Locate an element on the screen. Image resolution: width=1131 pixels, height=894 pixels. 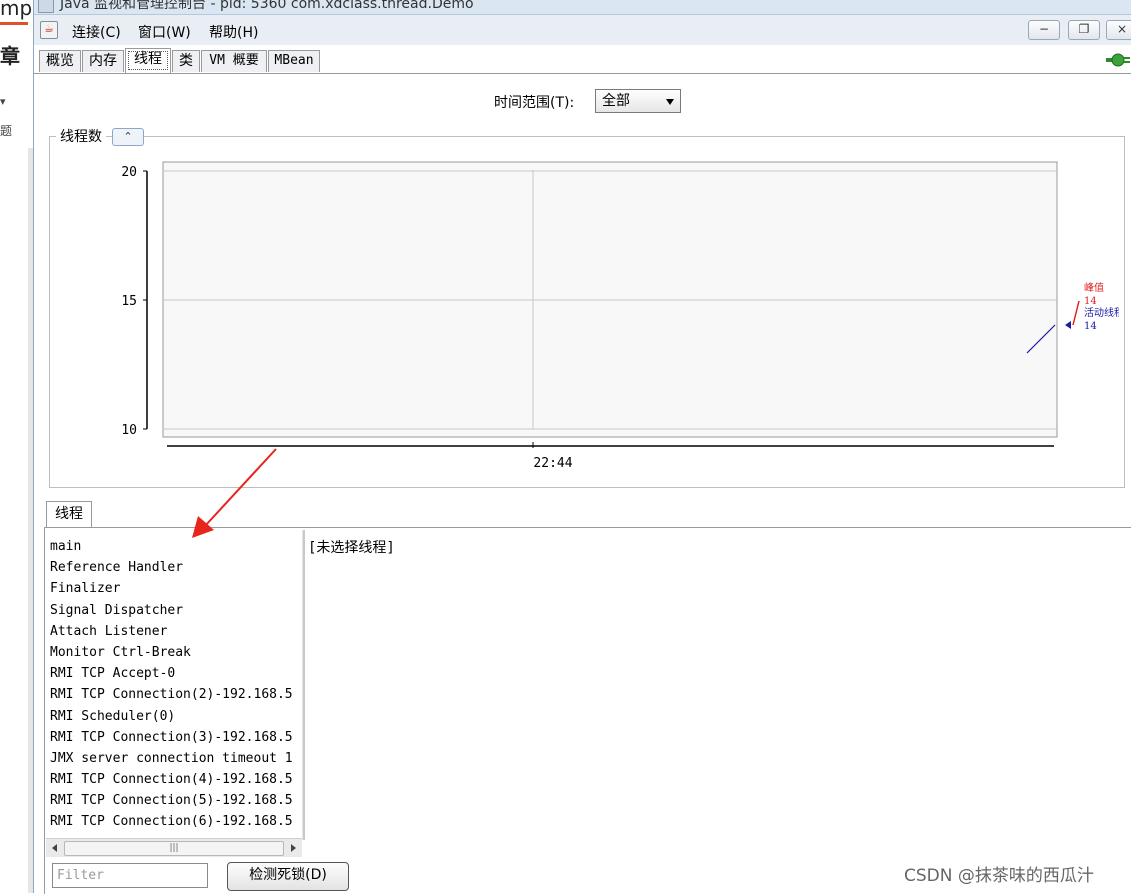
thread-list-item: Monitor Ctrl-Break is located at coordinates (176, 652).